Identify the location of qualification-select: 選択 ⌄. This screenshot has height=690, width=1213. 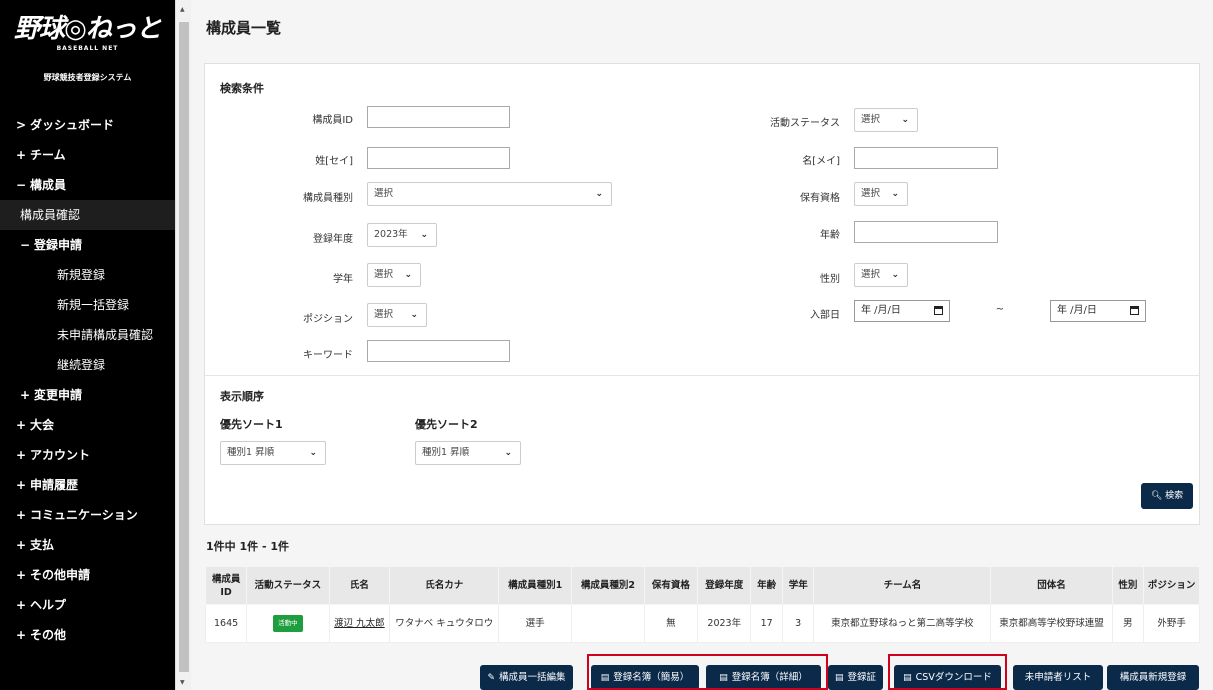
(881, 194).